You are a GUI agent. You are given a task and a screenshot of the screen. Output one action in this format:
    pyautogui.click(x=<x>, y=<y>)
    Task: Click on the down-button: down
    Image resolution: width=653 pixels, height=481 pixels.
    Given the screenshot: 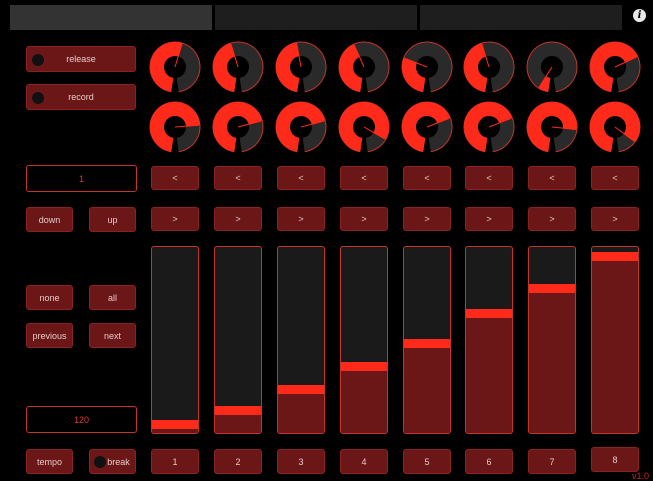 What is the action you would take?
    pyautogui.click(x=49, y=219)
    